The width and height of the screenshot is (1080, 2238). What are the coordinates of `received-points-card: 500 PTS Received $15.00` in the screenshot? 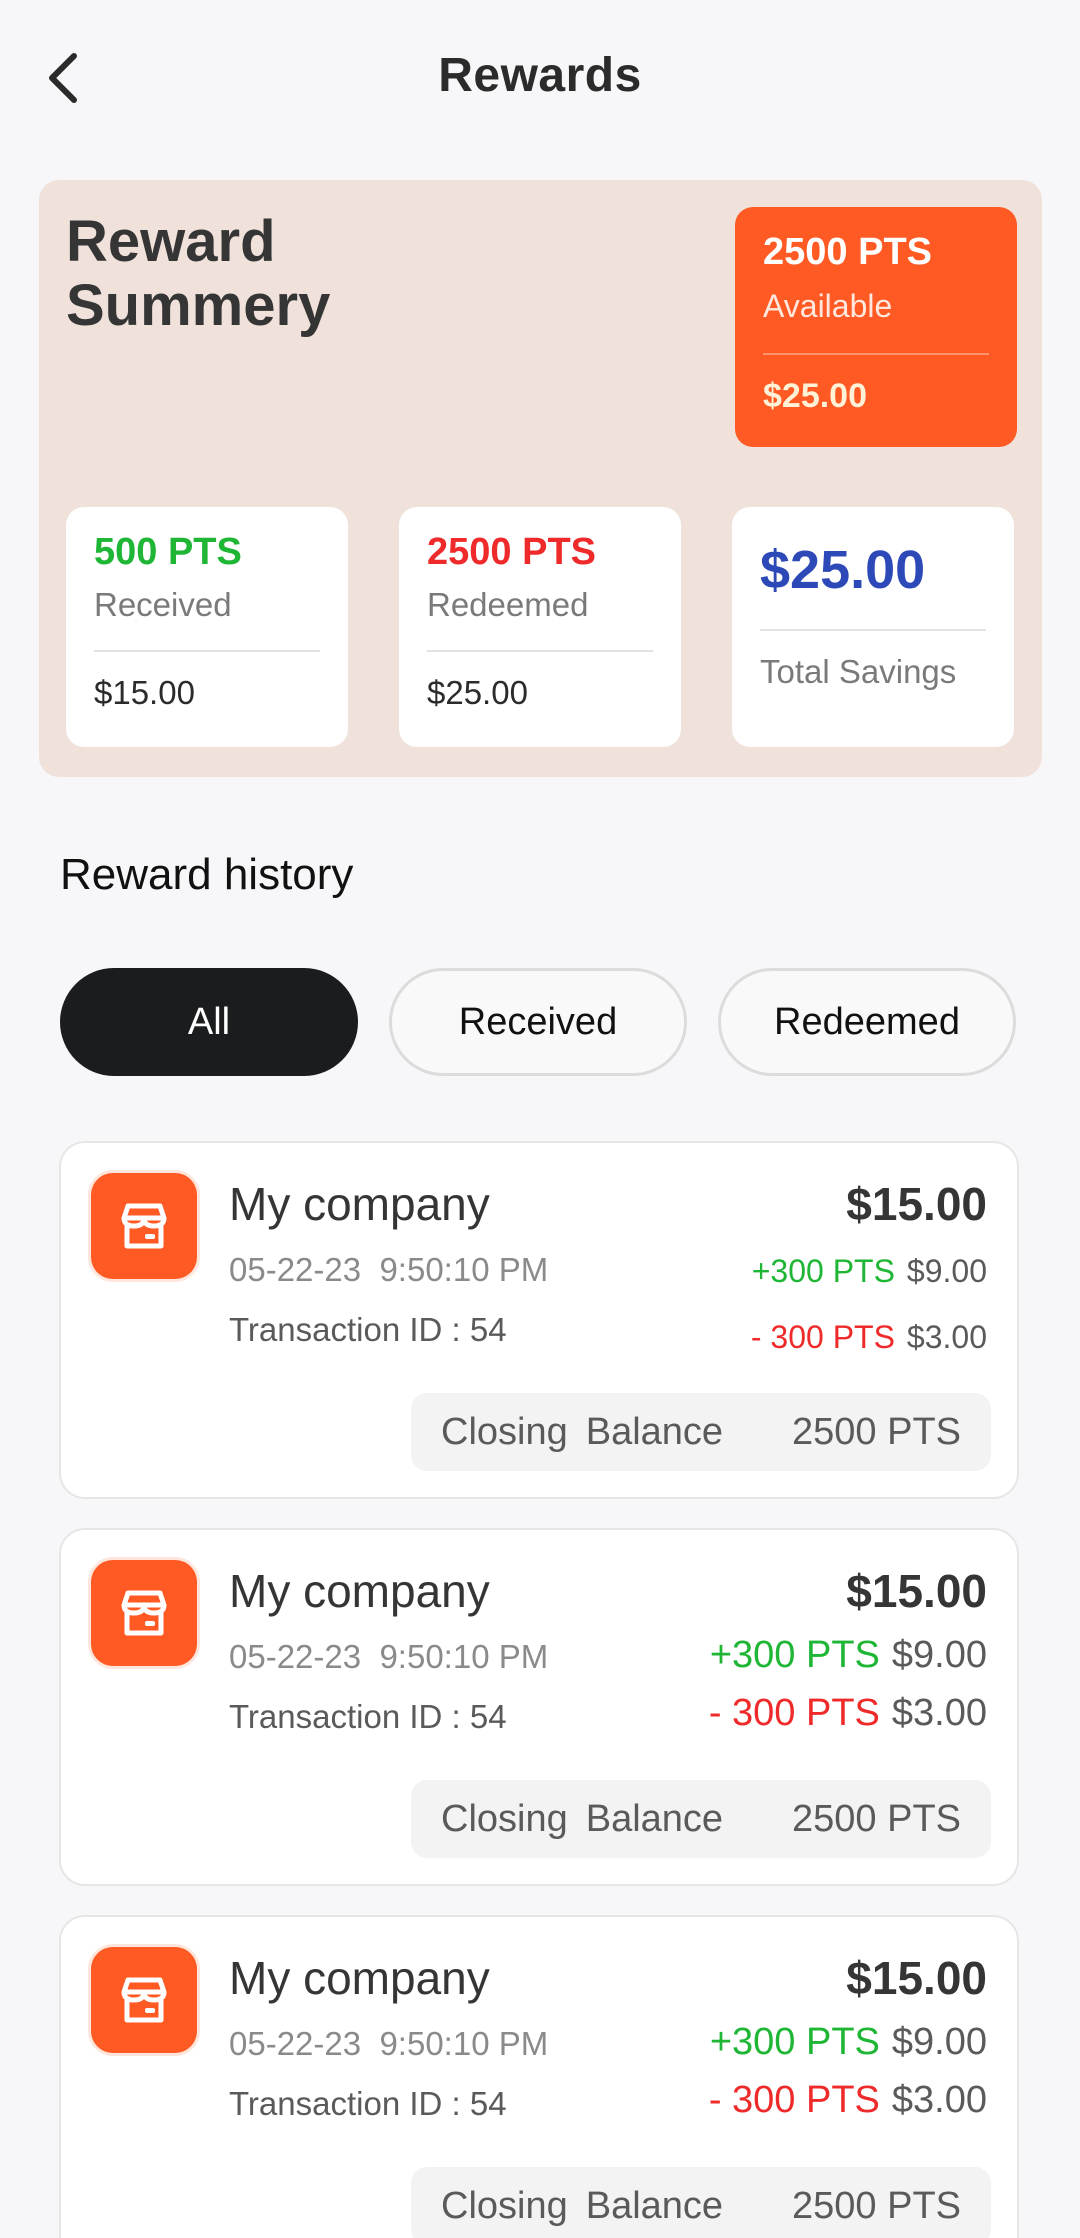 It's located at (207, 627).